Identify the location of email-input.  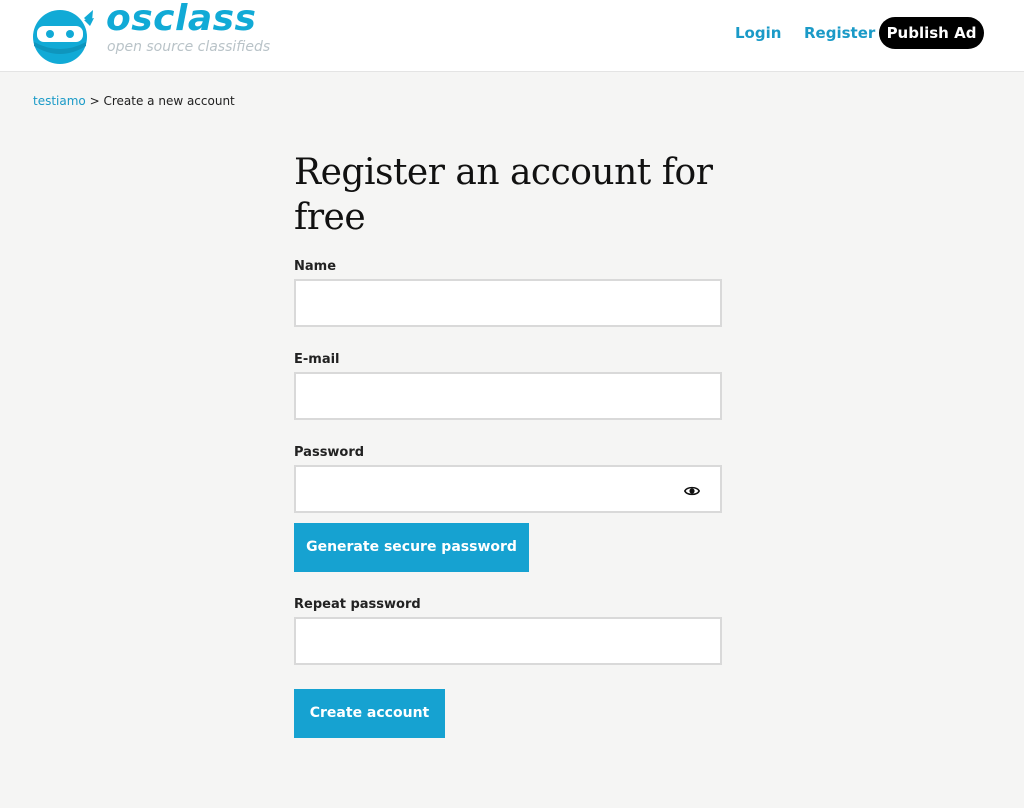
(508, 396).